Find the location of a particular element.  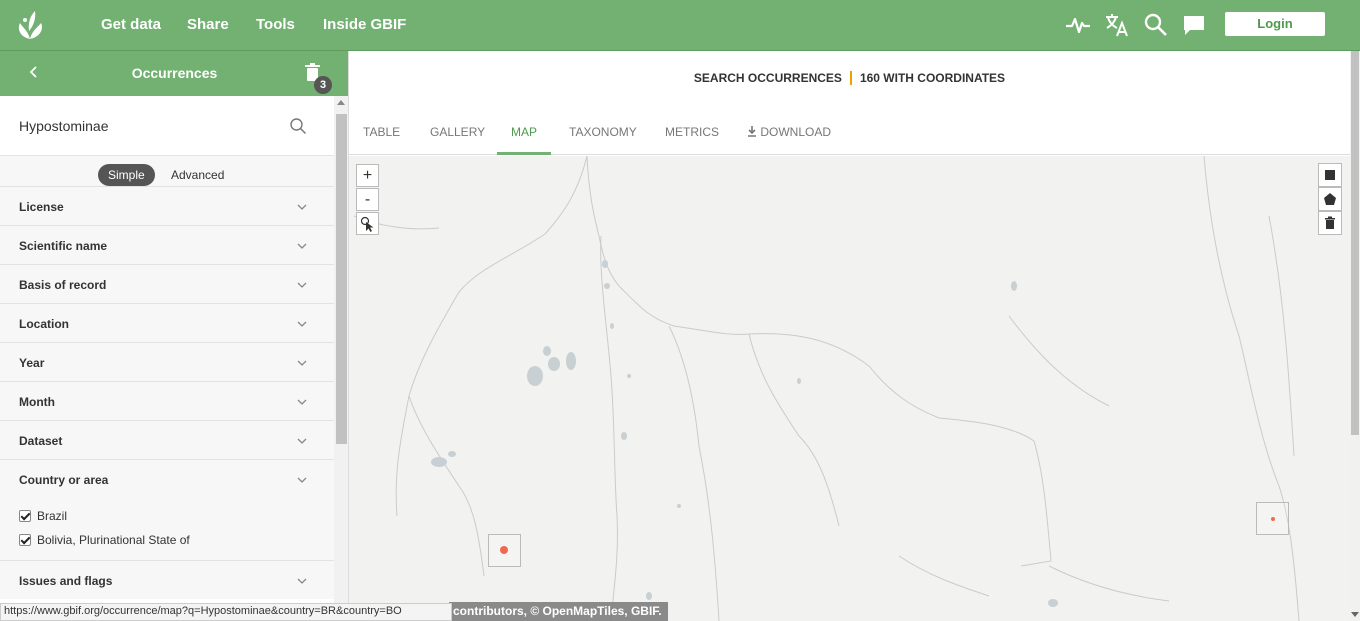

mode-simple-button: Simple is located at coordinates (126, 175).